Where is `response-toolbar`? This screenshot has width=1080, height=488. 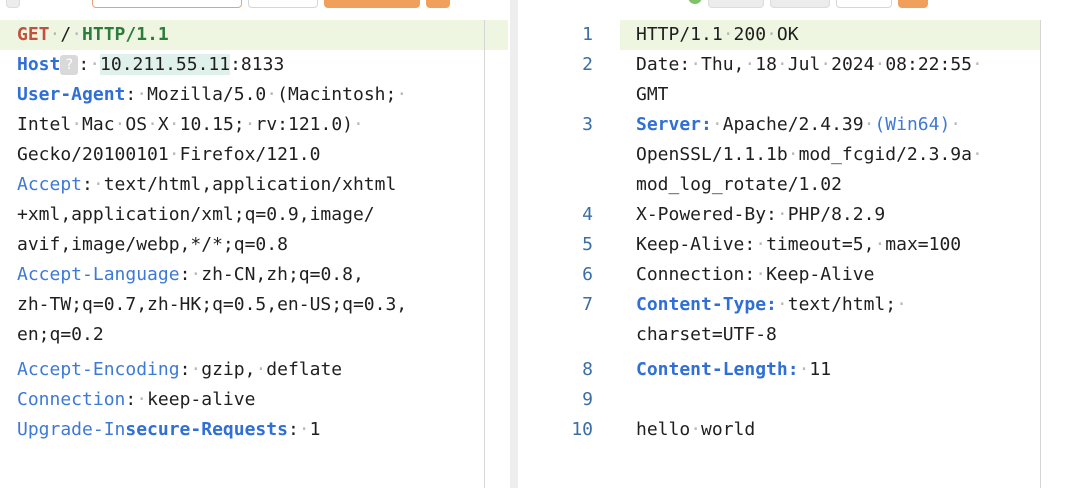
response-toolbar is located at coordinates (808, 4).